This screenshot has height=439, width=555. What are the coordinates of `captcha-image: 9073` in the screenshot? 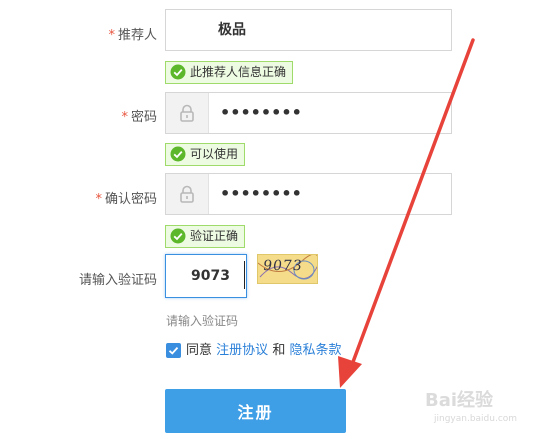 It's located at (287, 269).